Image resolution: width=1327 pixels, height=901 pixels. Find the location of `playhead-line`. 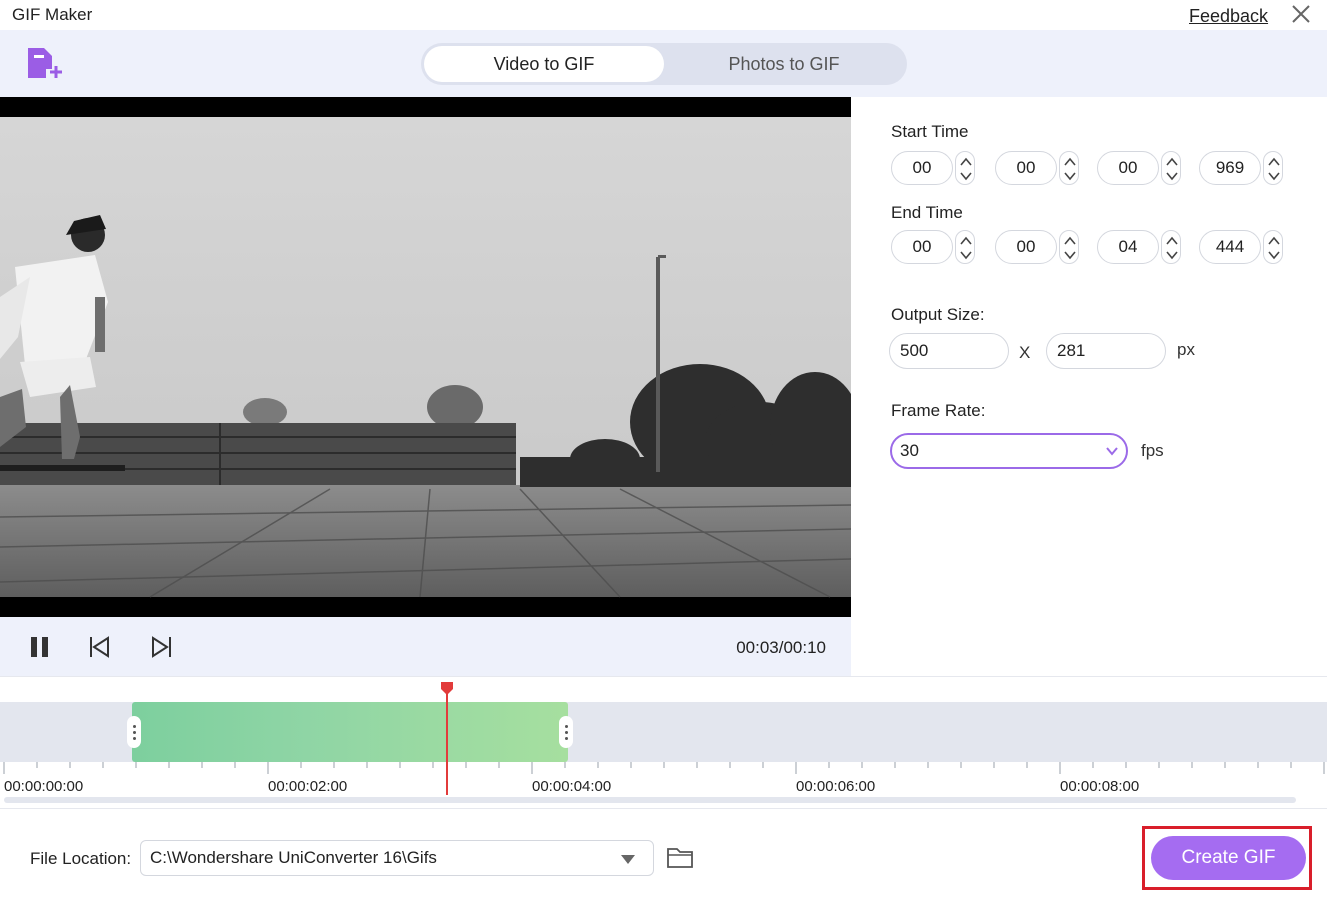

playhead-line is located at coordinates (447, 740).